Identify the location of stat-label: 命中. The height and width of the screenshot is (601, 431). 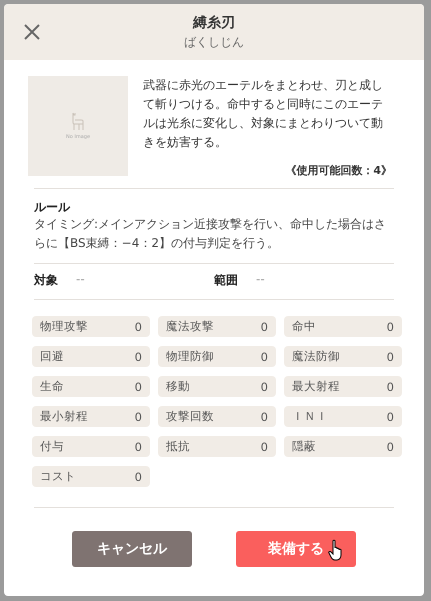
(304, 326).